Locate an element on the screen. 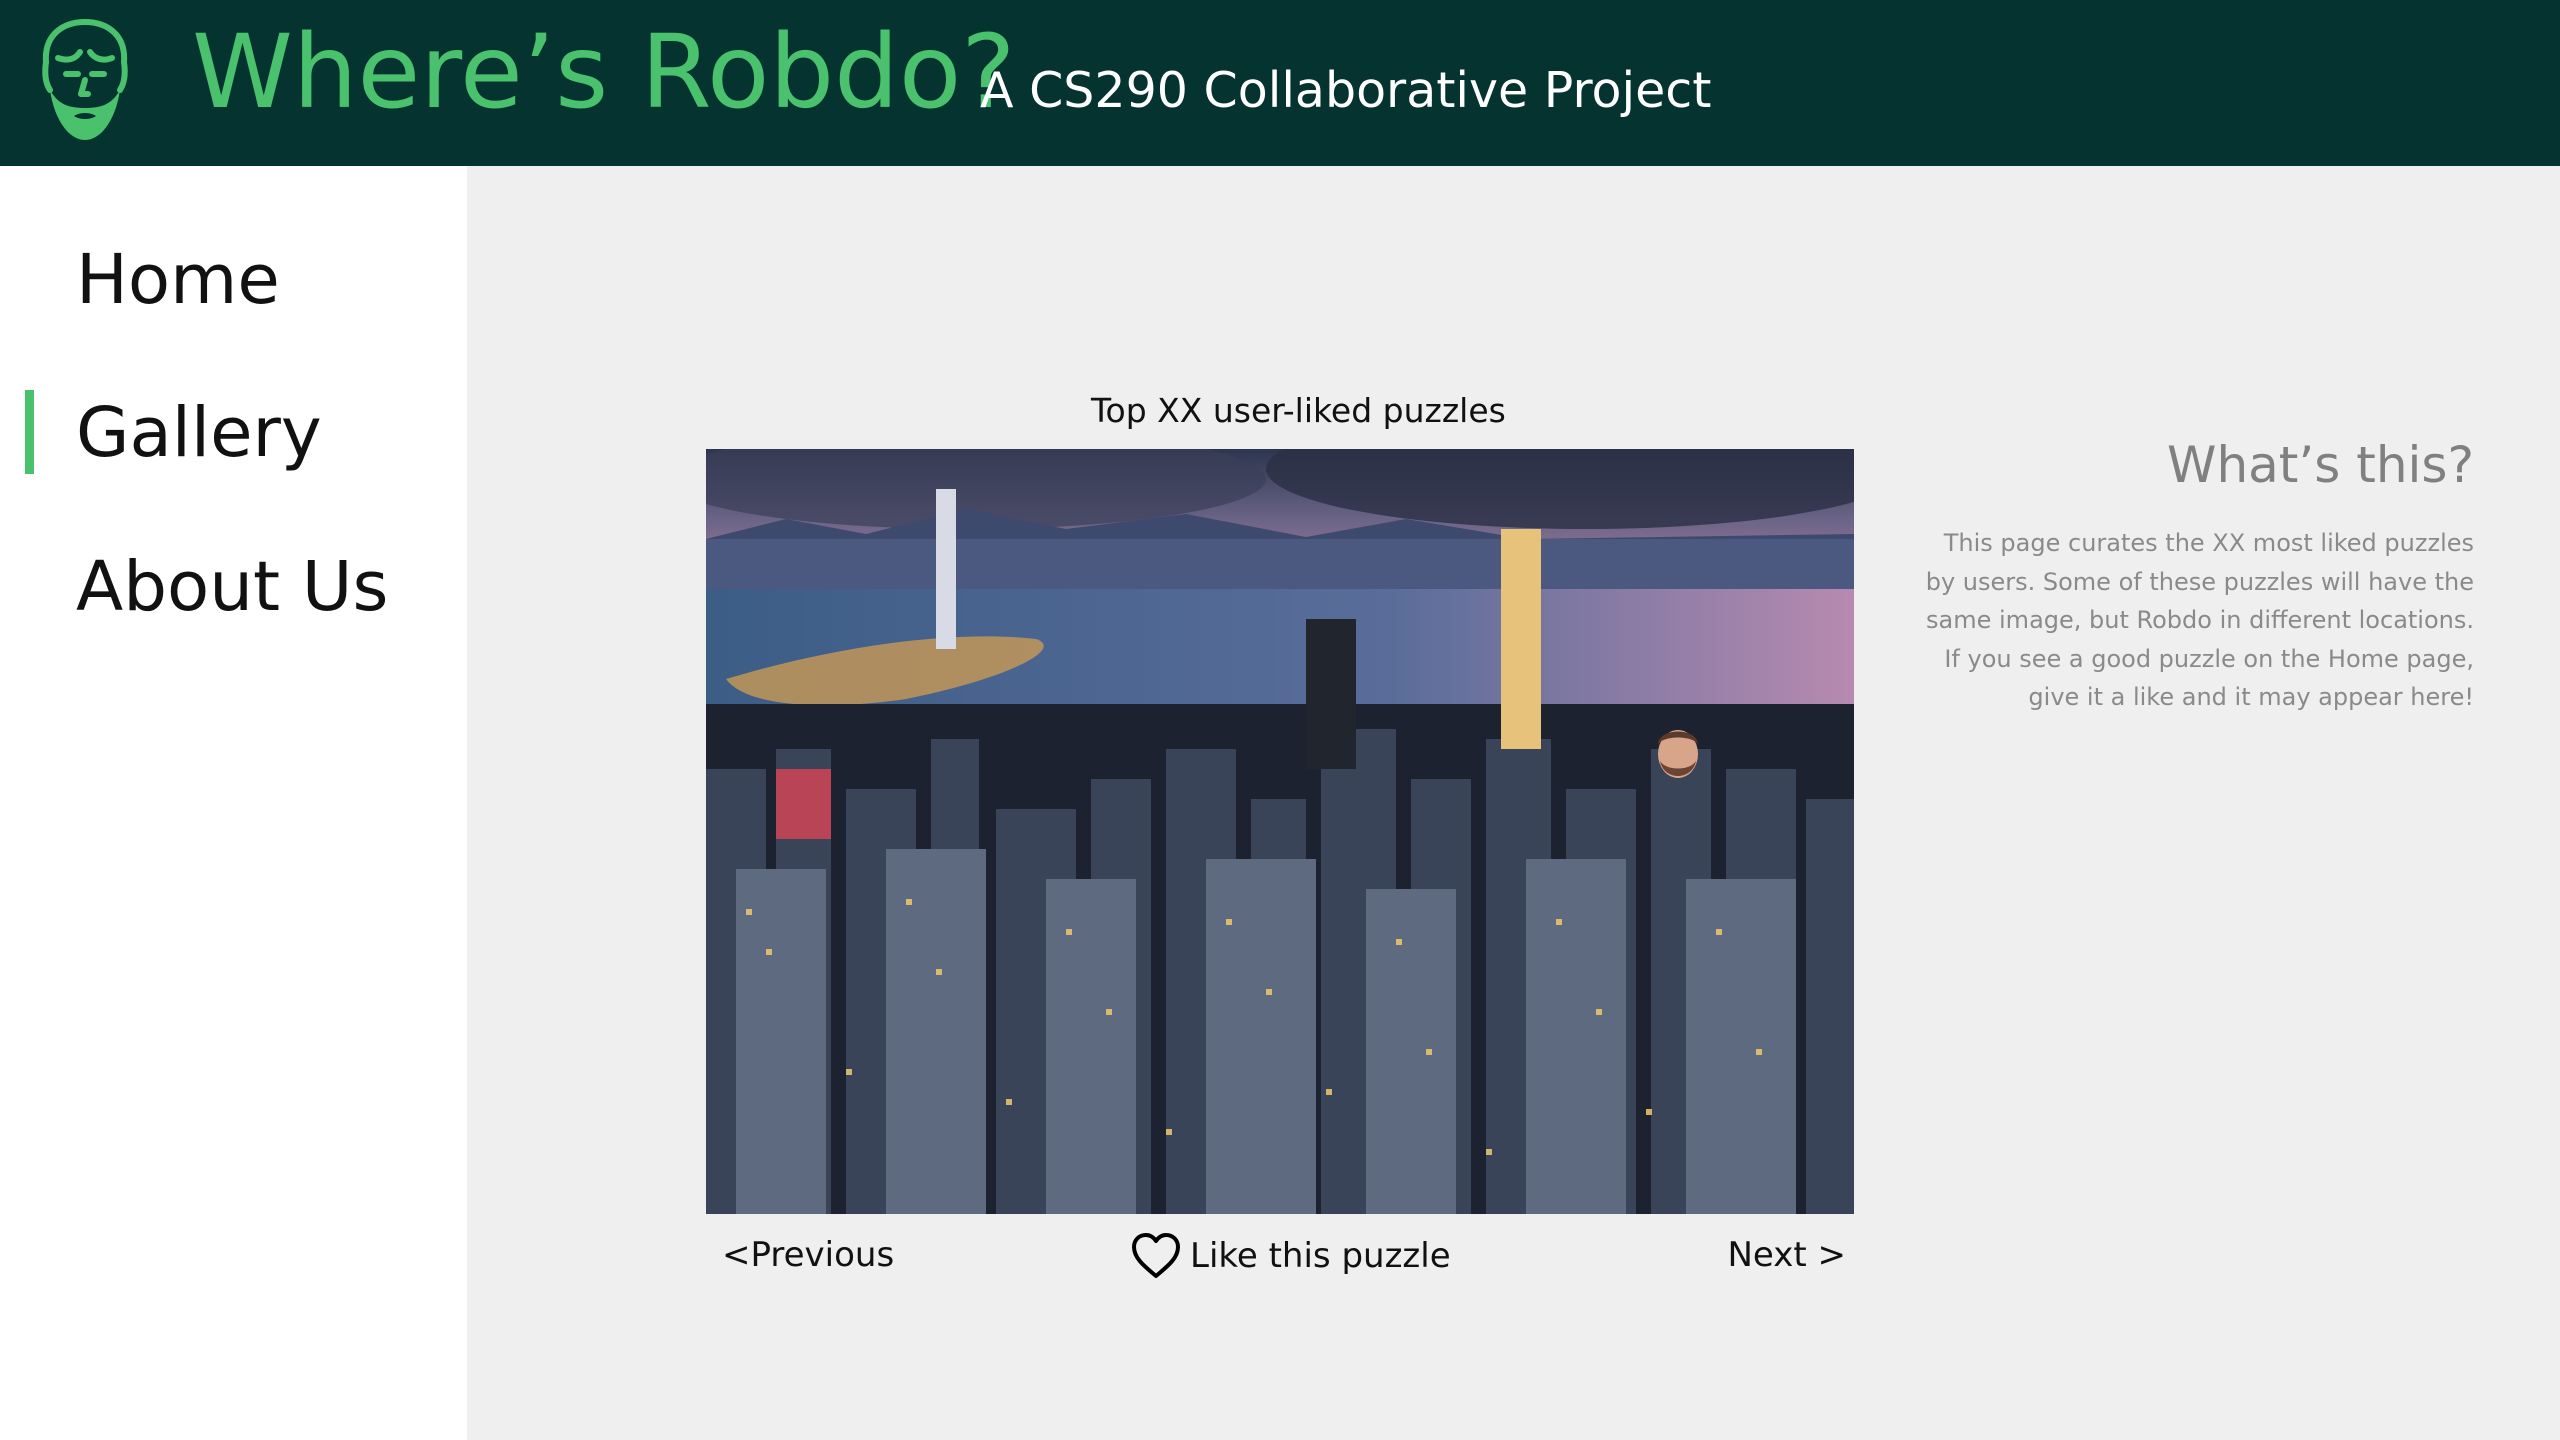  info-title: What’s this? is located at coordinates (2320, 465).